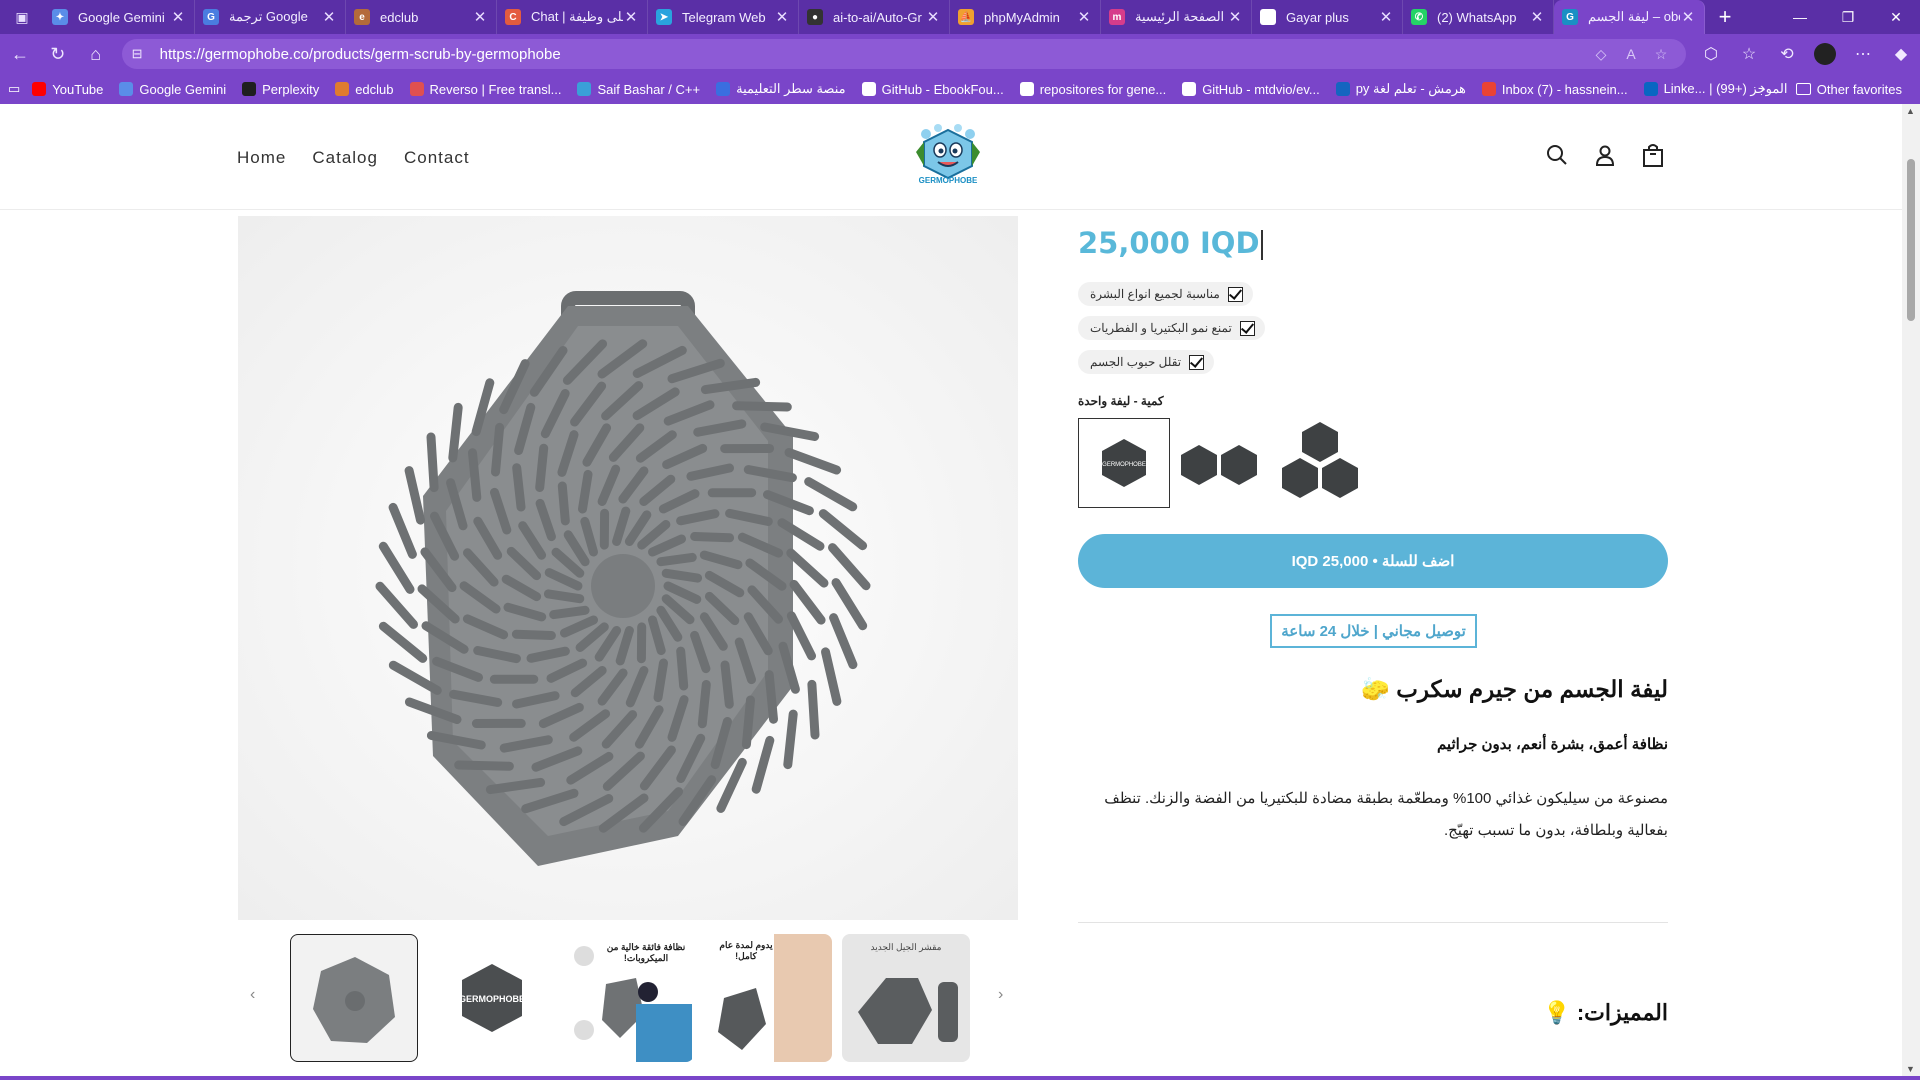  What do you see at coordinates (1896, 17) in the screenshot?
I see `close-window-icon: ✕` at bounding box center [1896, 17].